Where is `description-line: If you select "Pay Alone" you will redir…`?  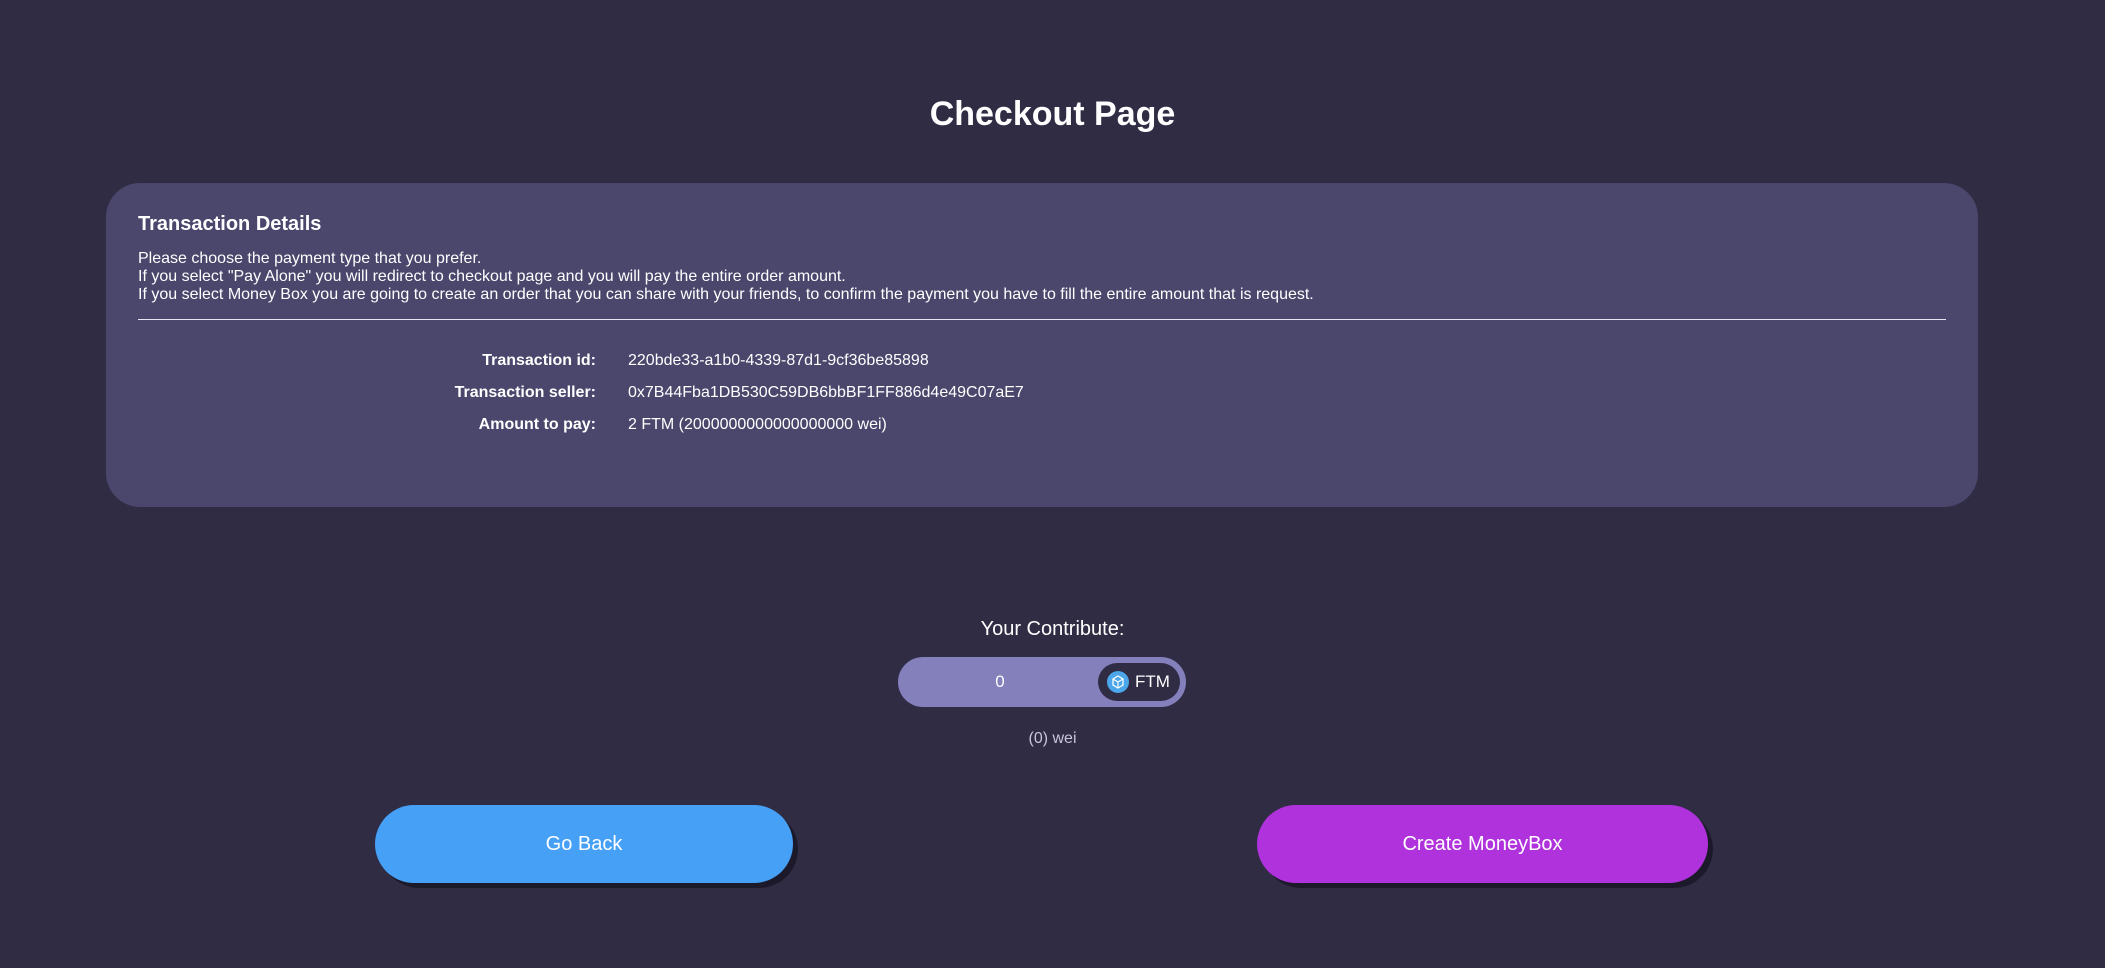
description-line: If you select "Pay Alone" you will redir… is located at coordinates (492, 276).